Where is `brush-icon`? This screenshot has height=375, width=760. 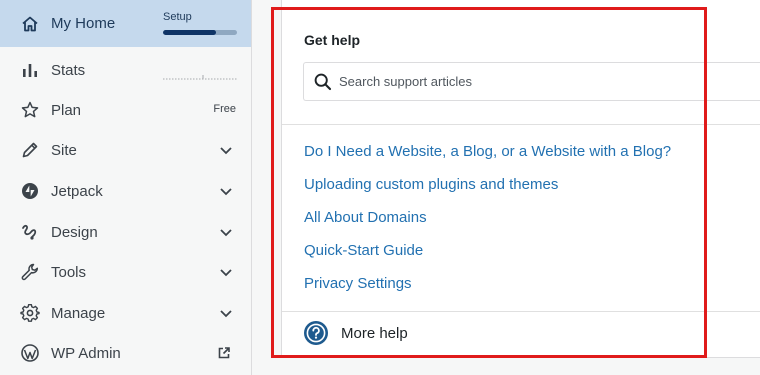
brush-icon is located at coordinates (30, 232).